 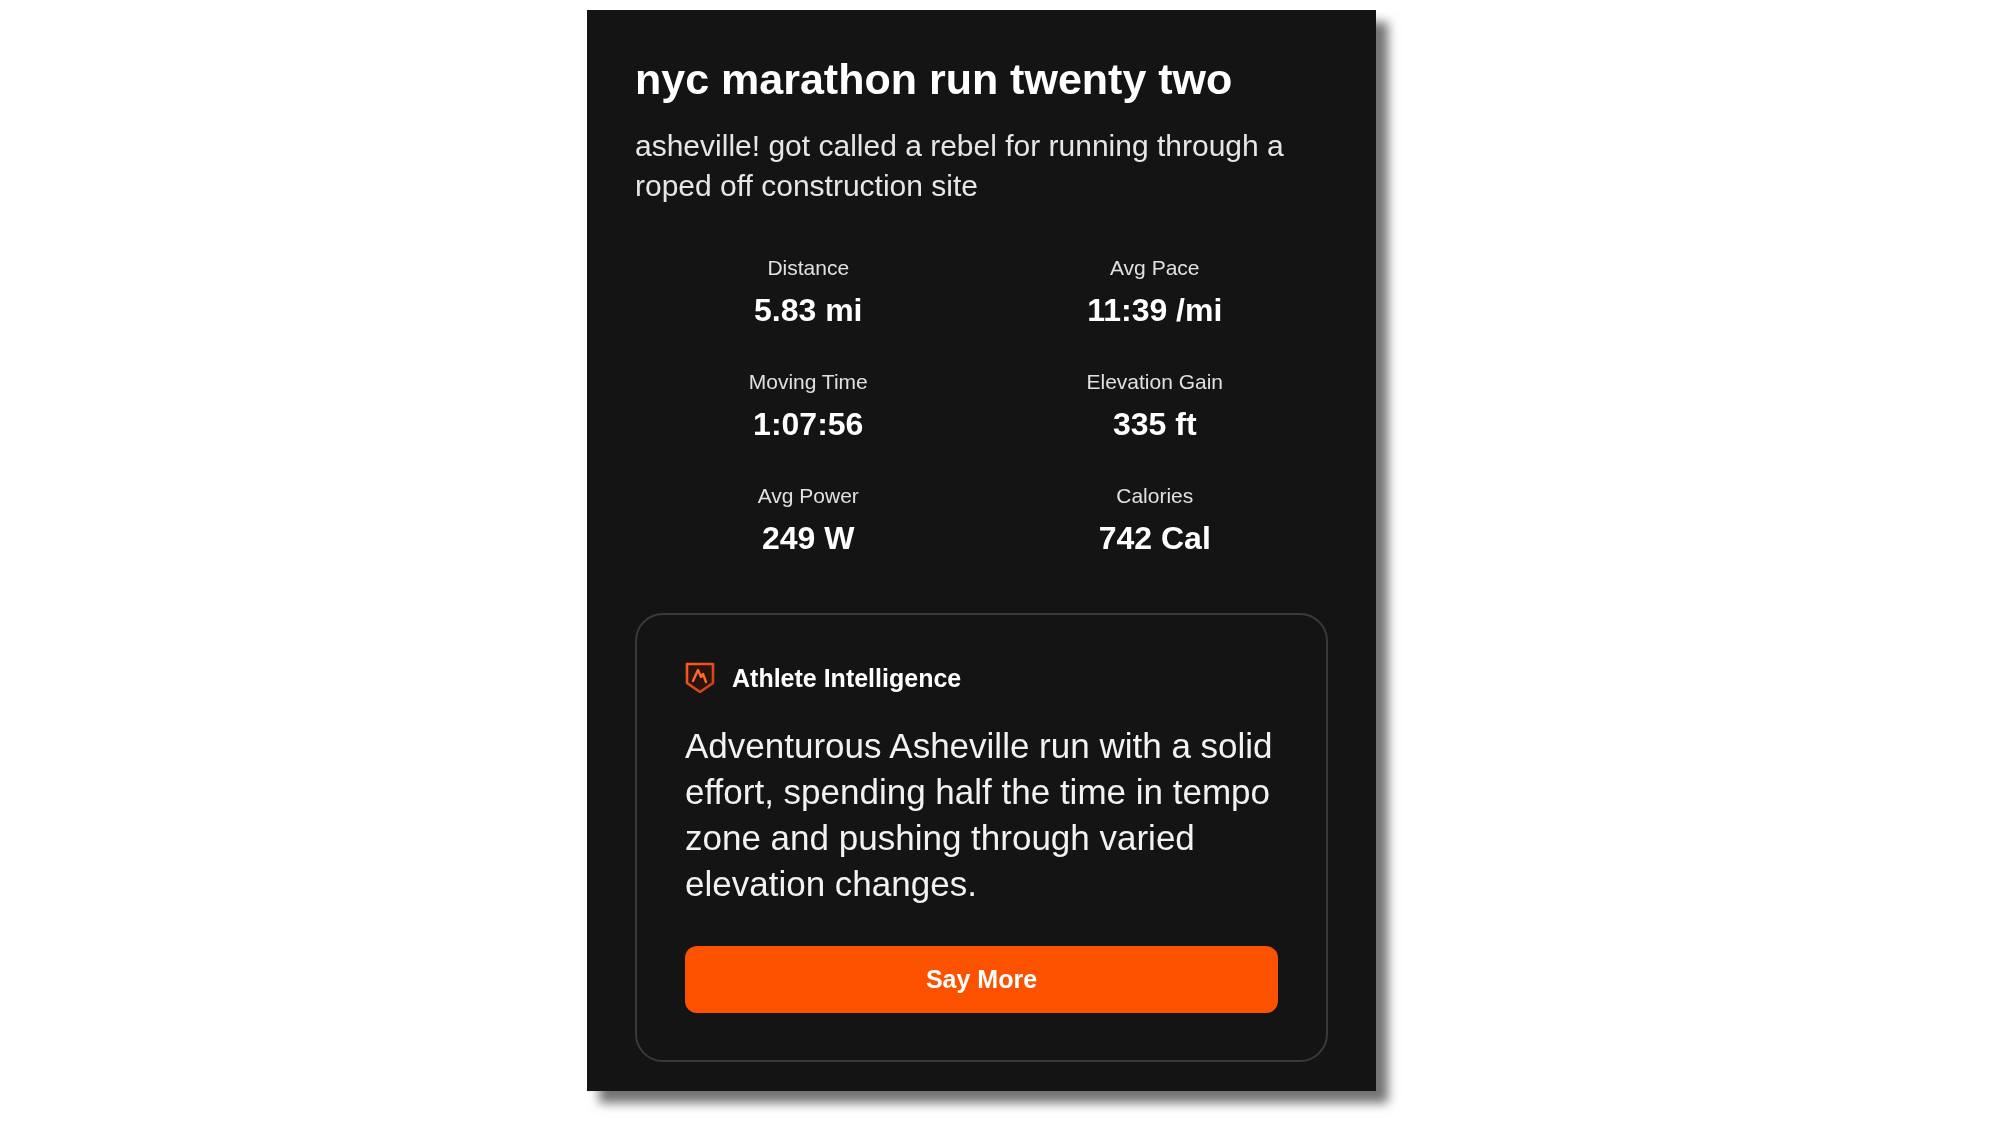 What do you see at coordinates (847, 678) in the screenshot?
I see `insight-title: Athlete Intelligence` at bounding box center [847, 678].